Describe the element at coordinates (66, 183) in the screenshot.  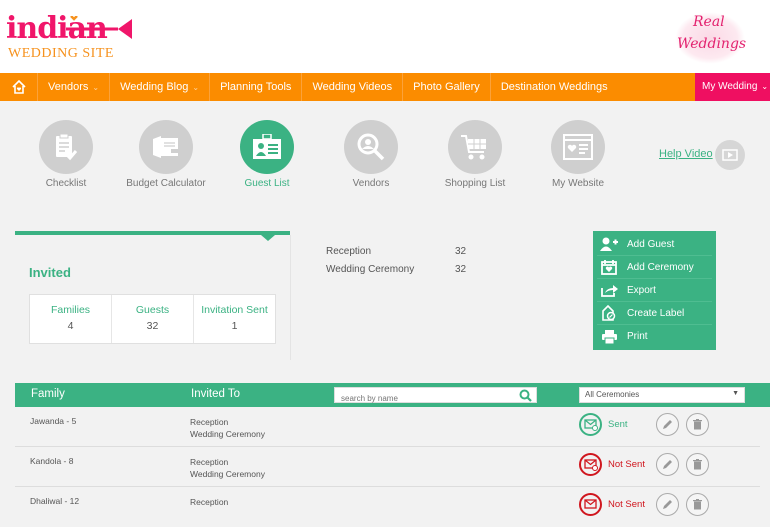
I see `tool-checklist-label: Checklist` at that location.